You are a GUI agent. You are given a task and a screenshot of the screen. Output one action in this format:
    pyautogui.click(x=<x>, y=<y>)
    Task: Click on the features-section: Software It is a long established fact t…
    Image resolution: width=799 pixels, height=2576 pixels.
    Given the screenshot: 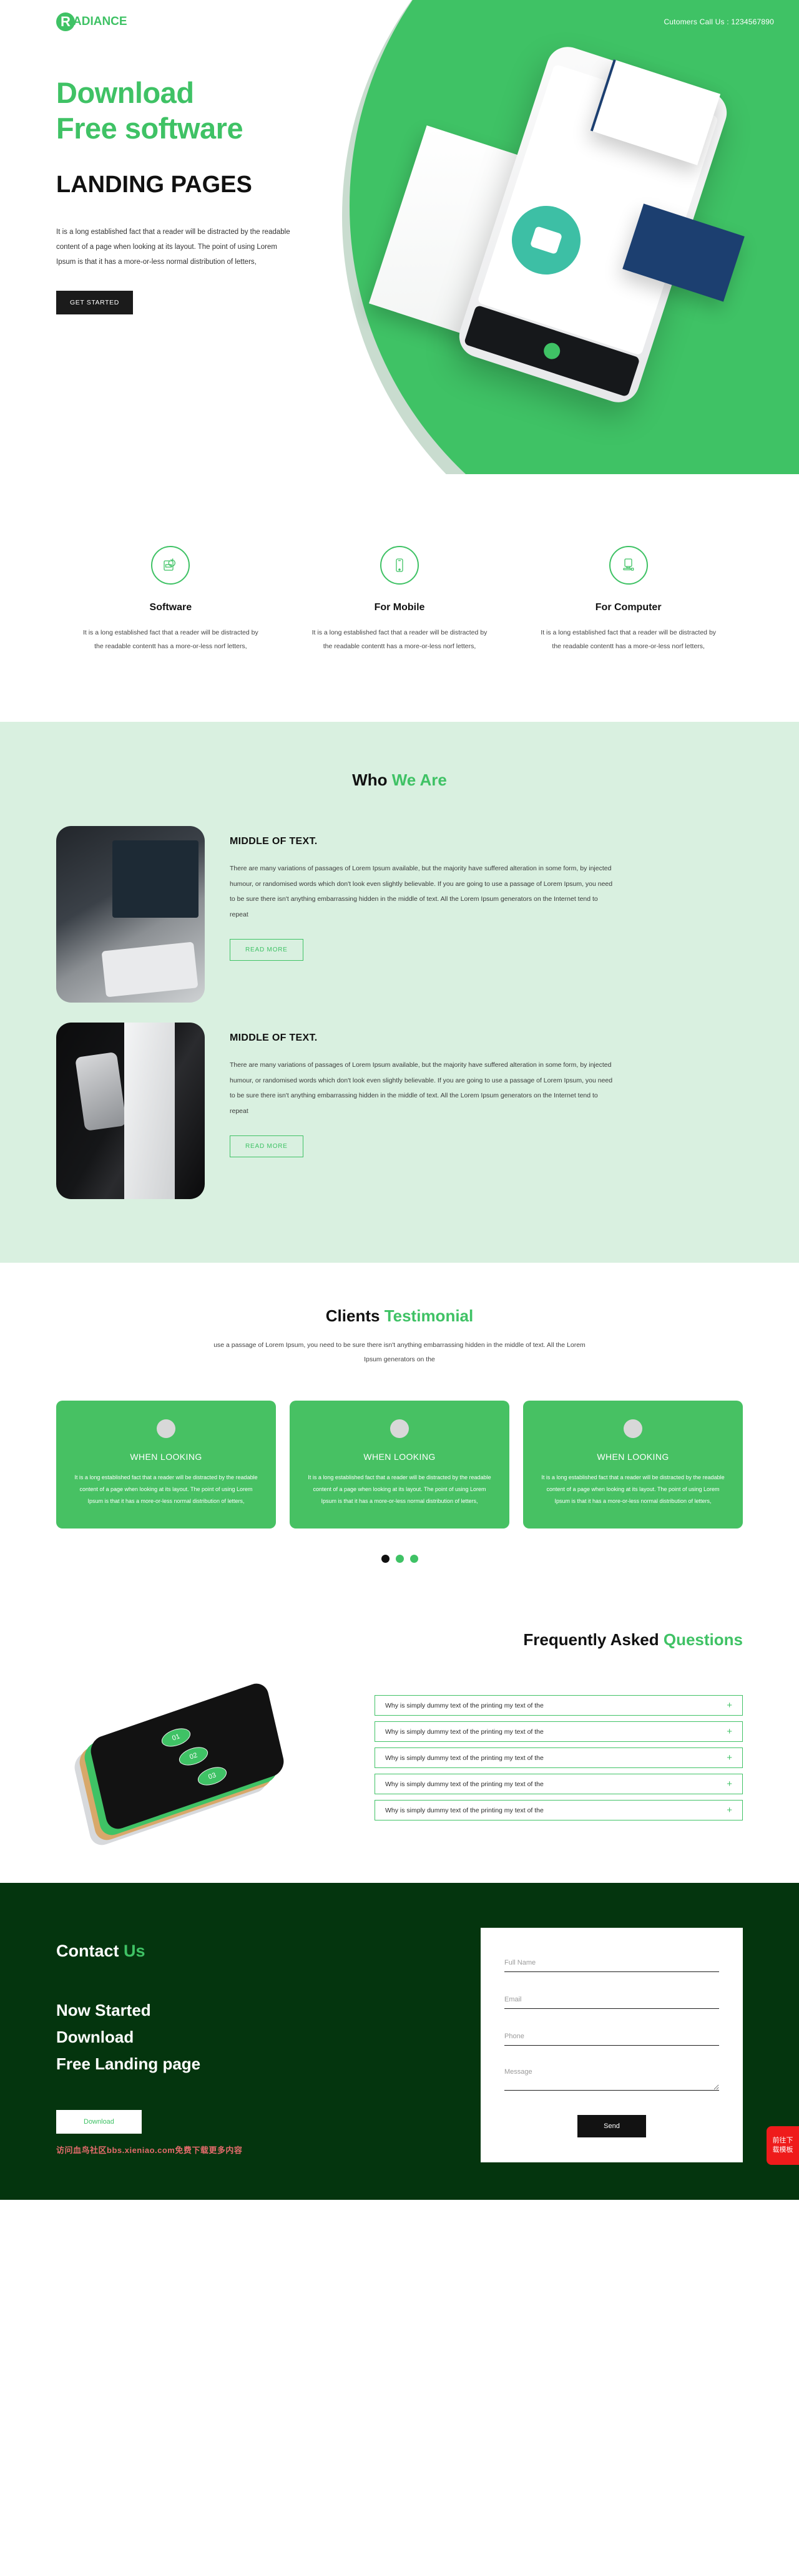 What is the action you would take?
    pyautogui.click(x=399, y=598)
    